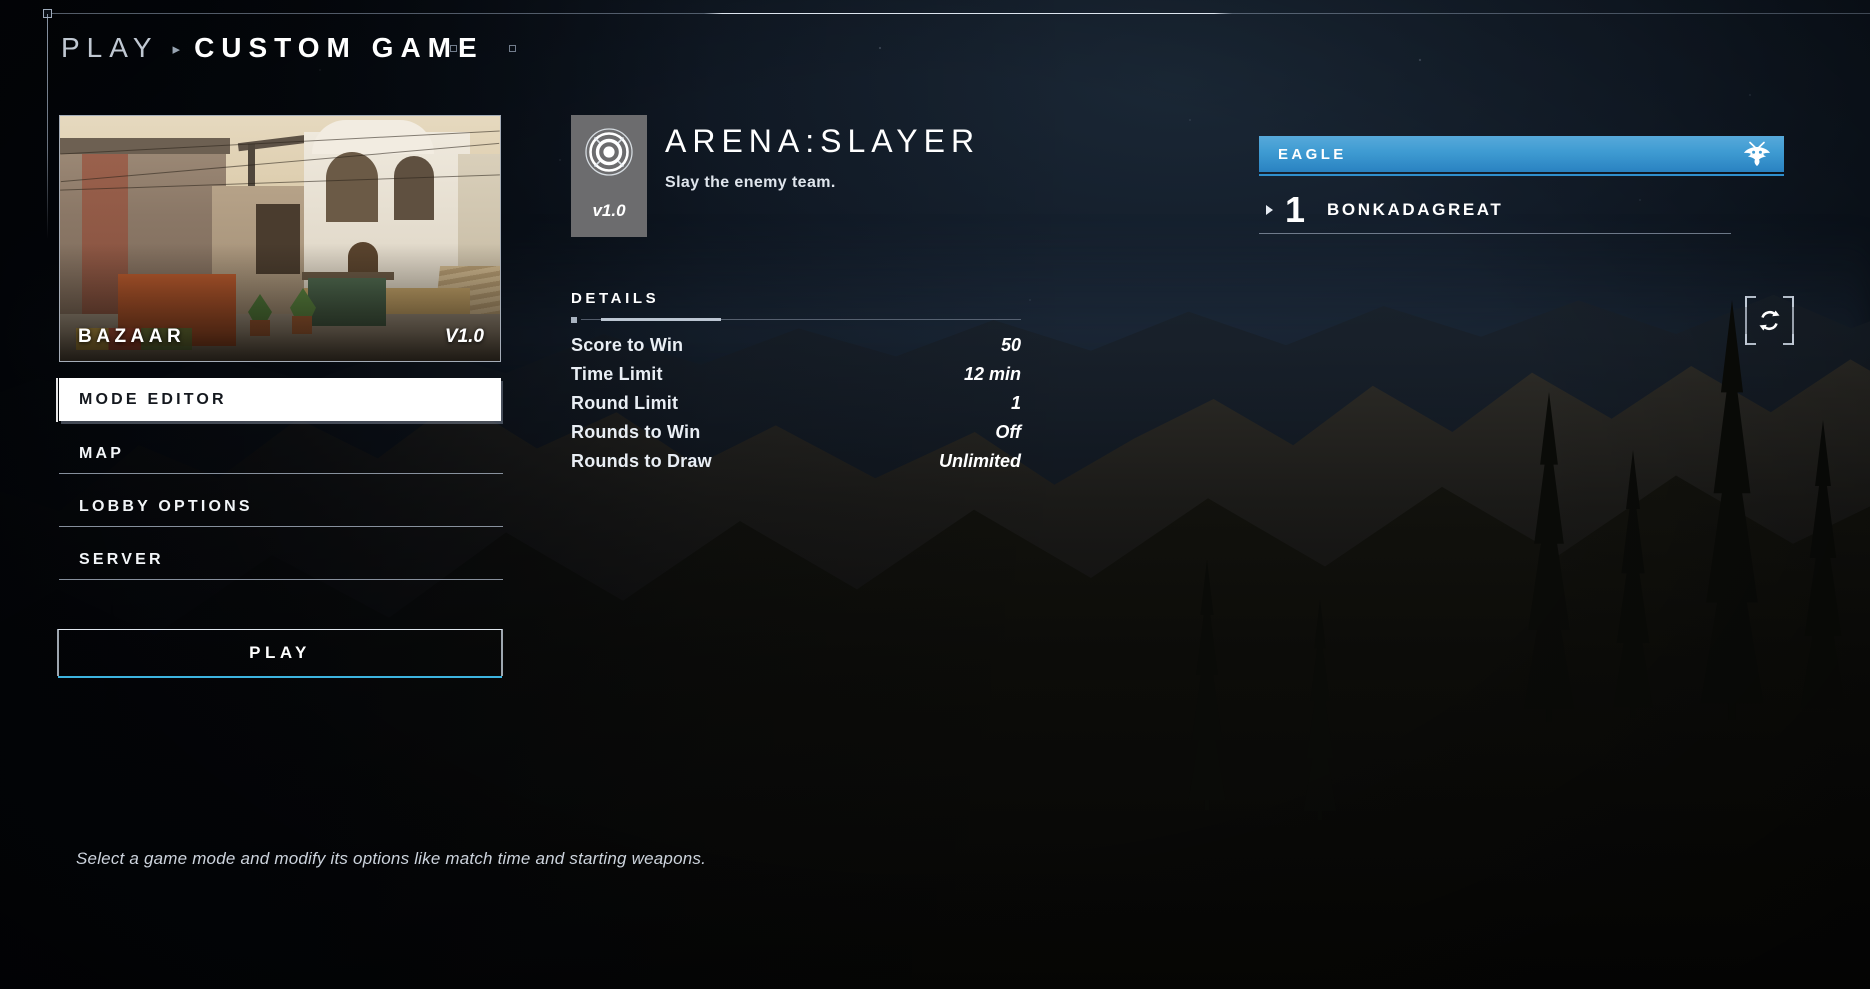 The width and height of the screenshot is (1870, 989). What do you see at coordinates (1746, 320) in the screenshot?
I see `bracket-edge-left` at bounding box center [1746, 320].